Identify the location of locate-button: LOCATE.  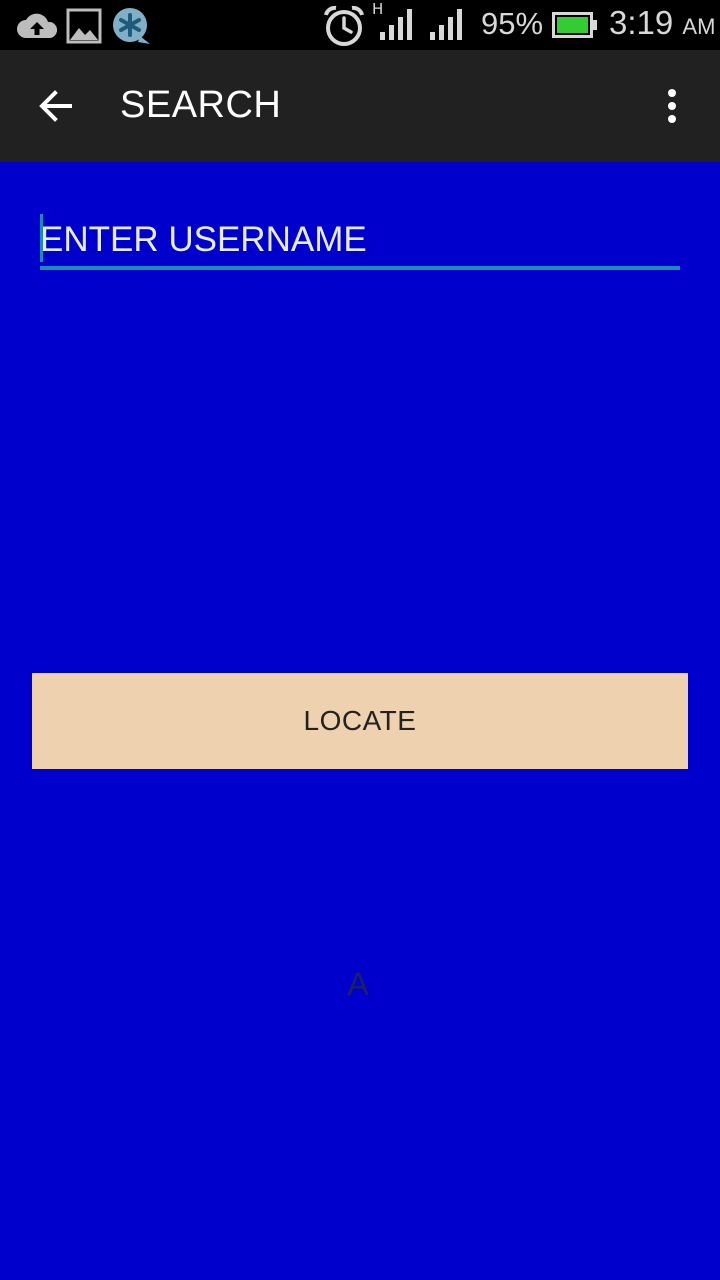
(360, 721).